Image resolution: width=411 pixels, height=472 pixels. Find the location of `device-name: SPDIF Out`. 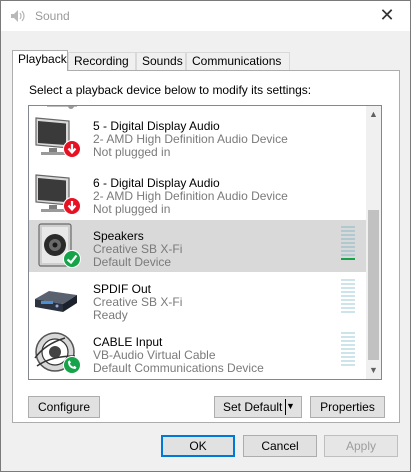

device-name: SPDIF Out is located at coordinates (122, 289).